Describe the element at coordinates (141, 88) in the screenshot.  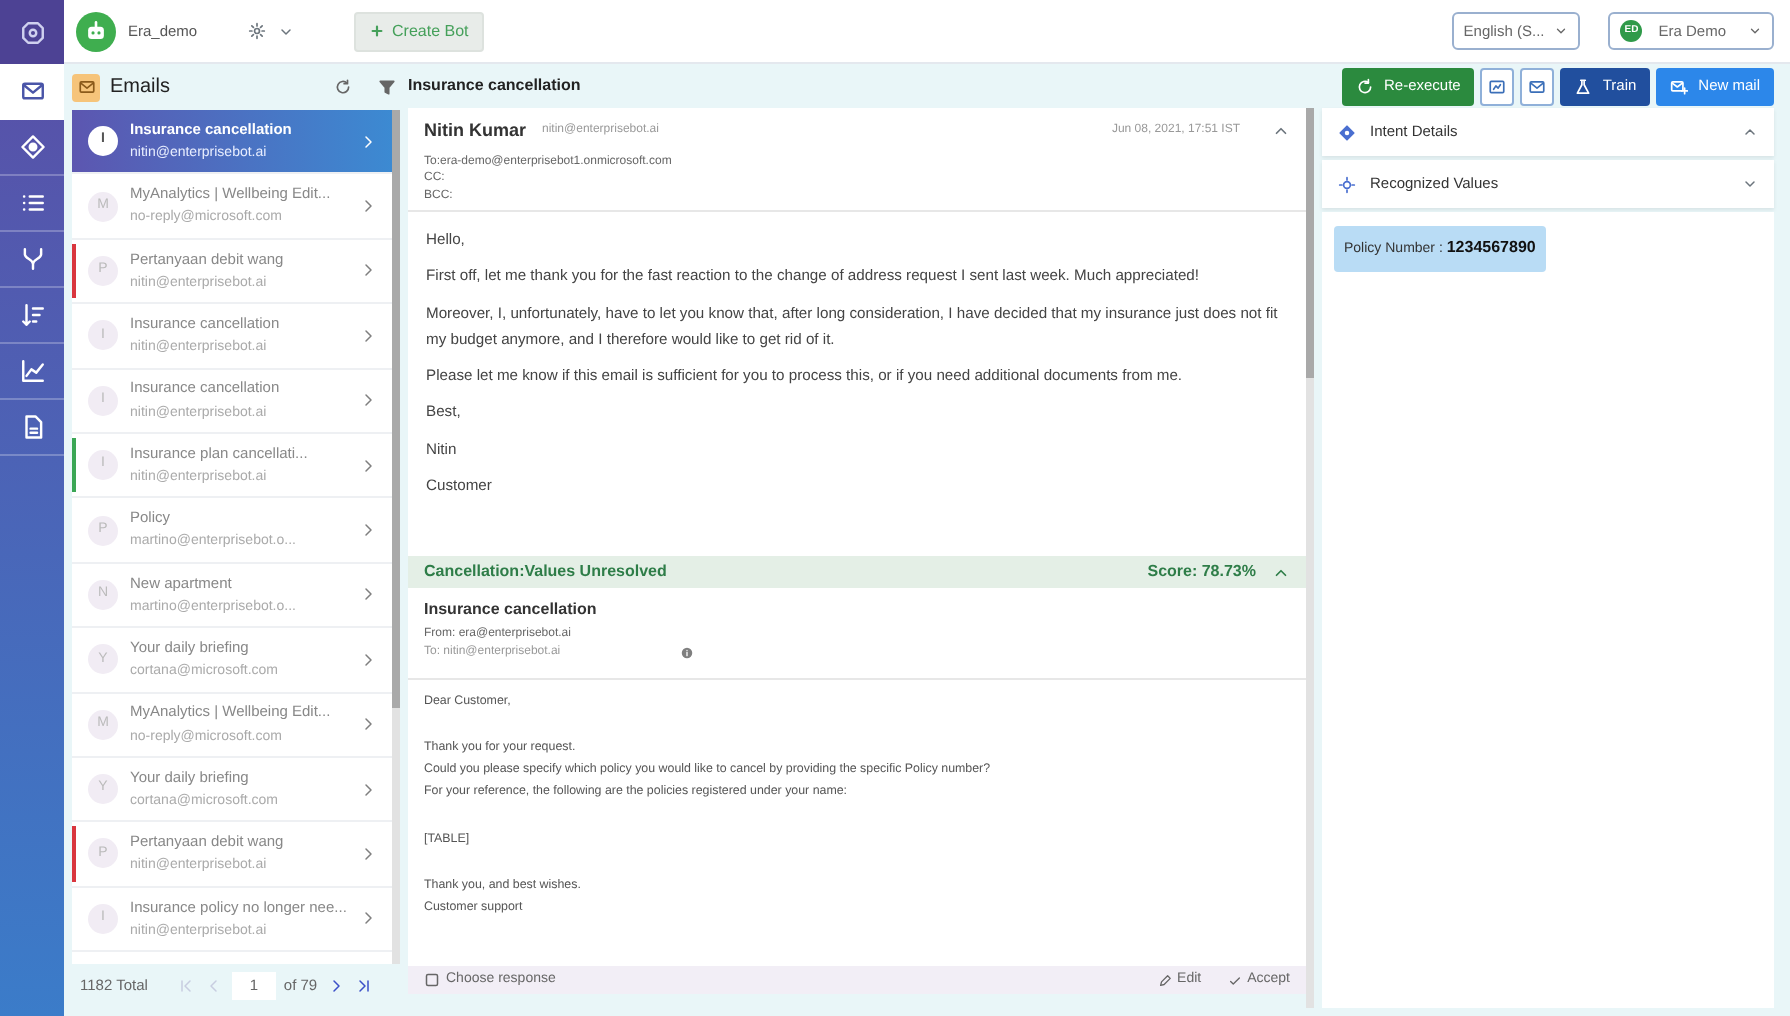
I see `list-title: Emails` at that location.